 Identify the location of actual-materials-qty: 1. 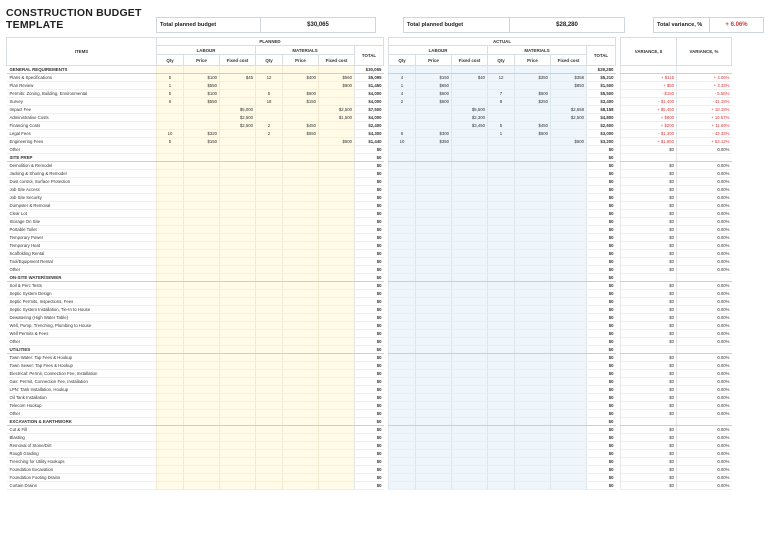
(501, 133).